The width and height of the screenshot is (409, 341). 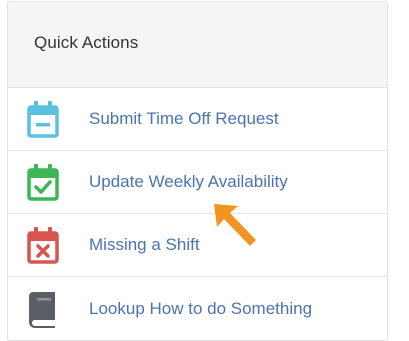 What do you see at coordinates (188, 182) in the screenshot?
I see `action-label: Update Weekly Availability` at bounding box center [188, 182].